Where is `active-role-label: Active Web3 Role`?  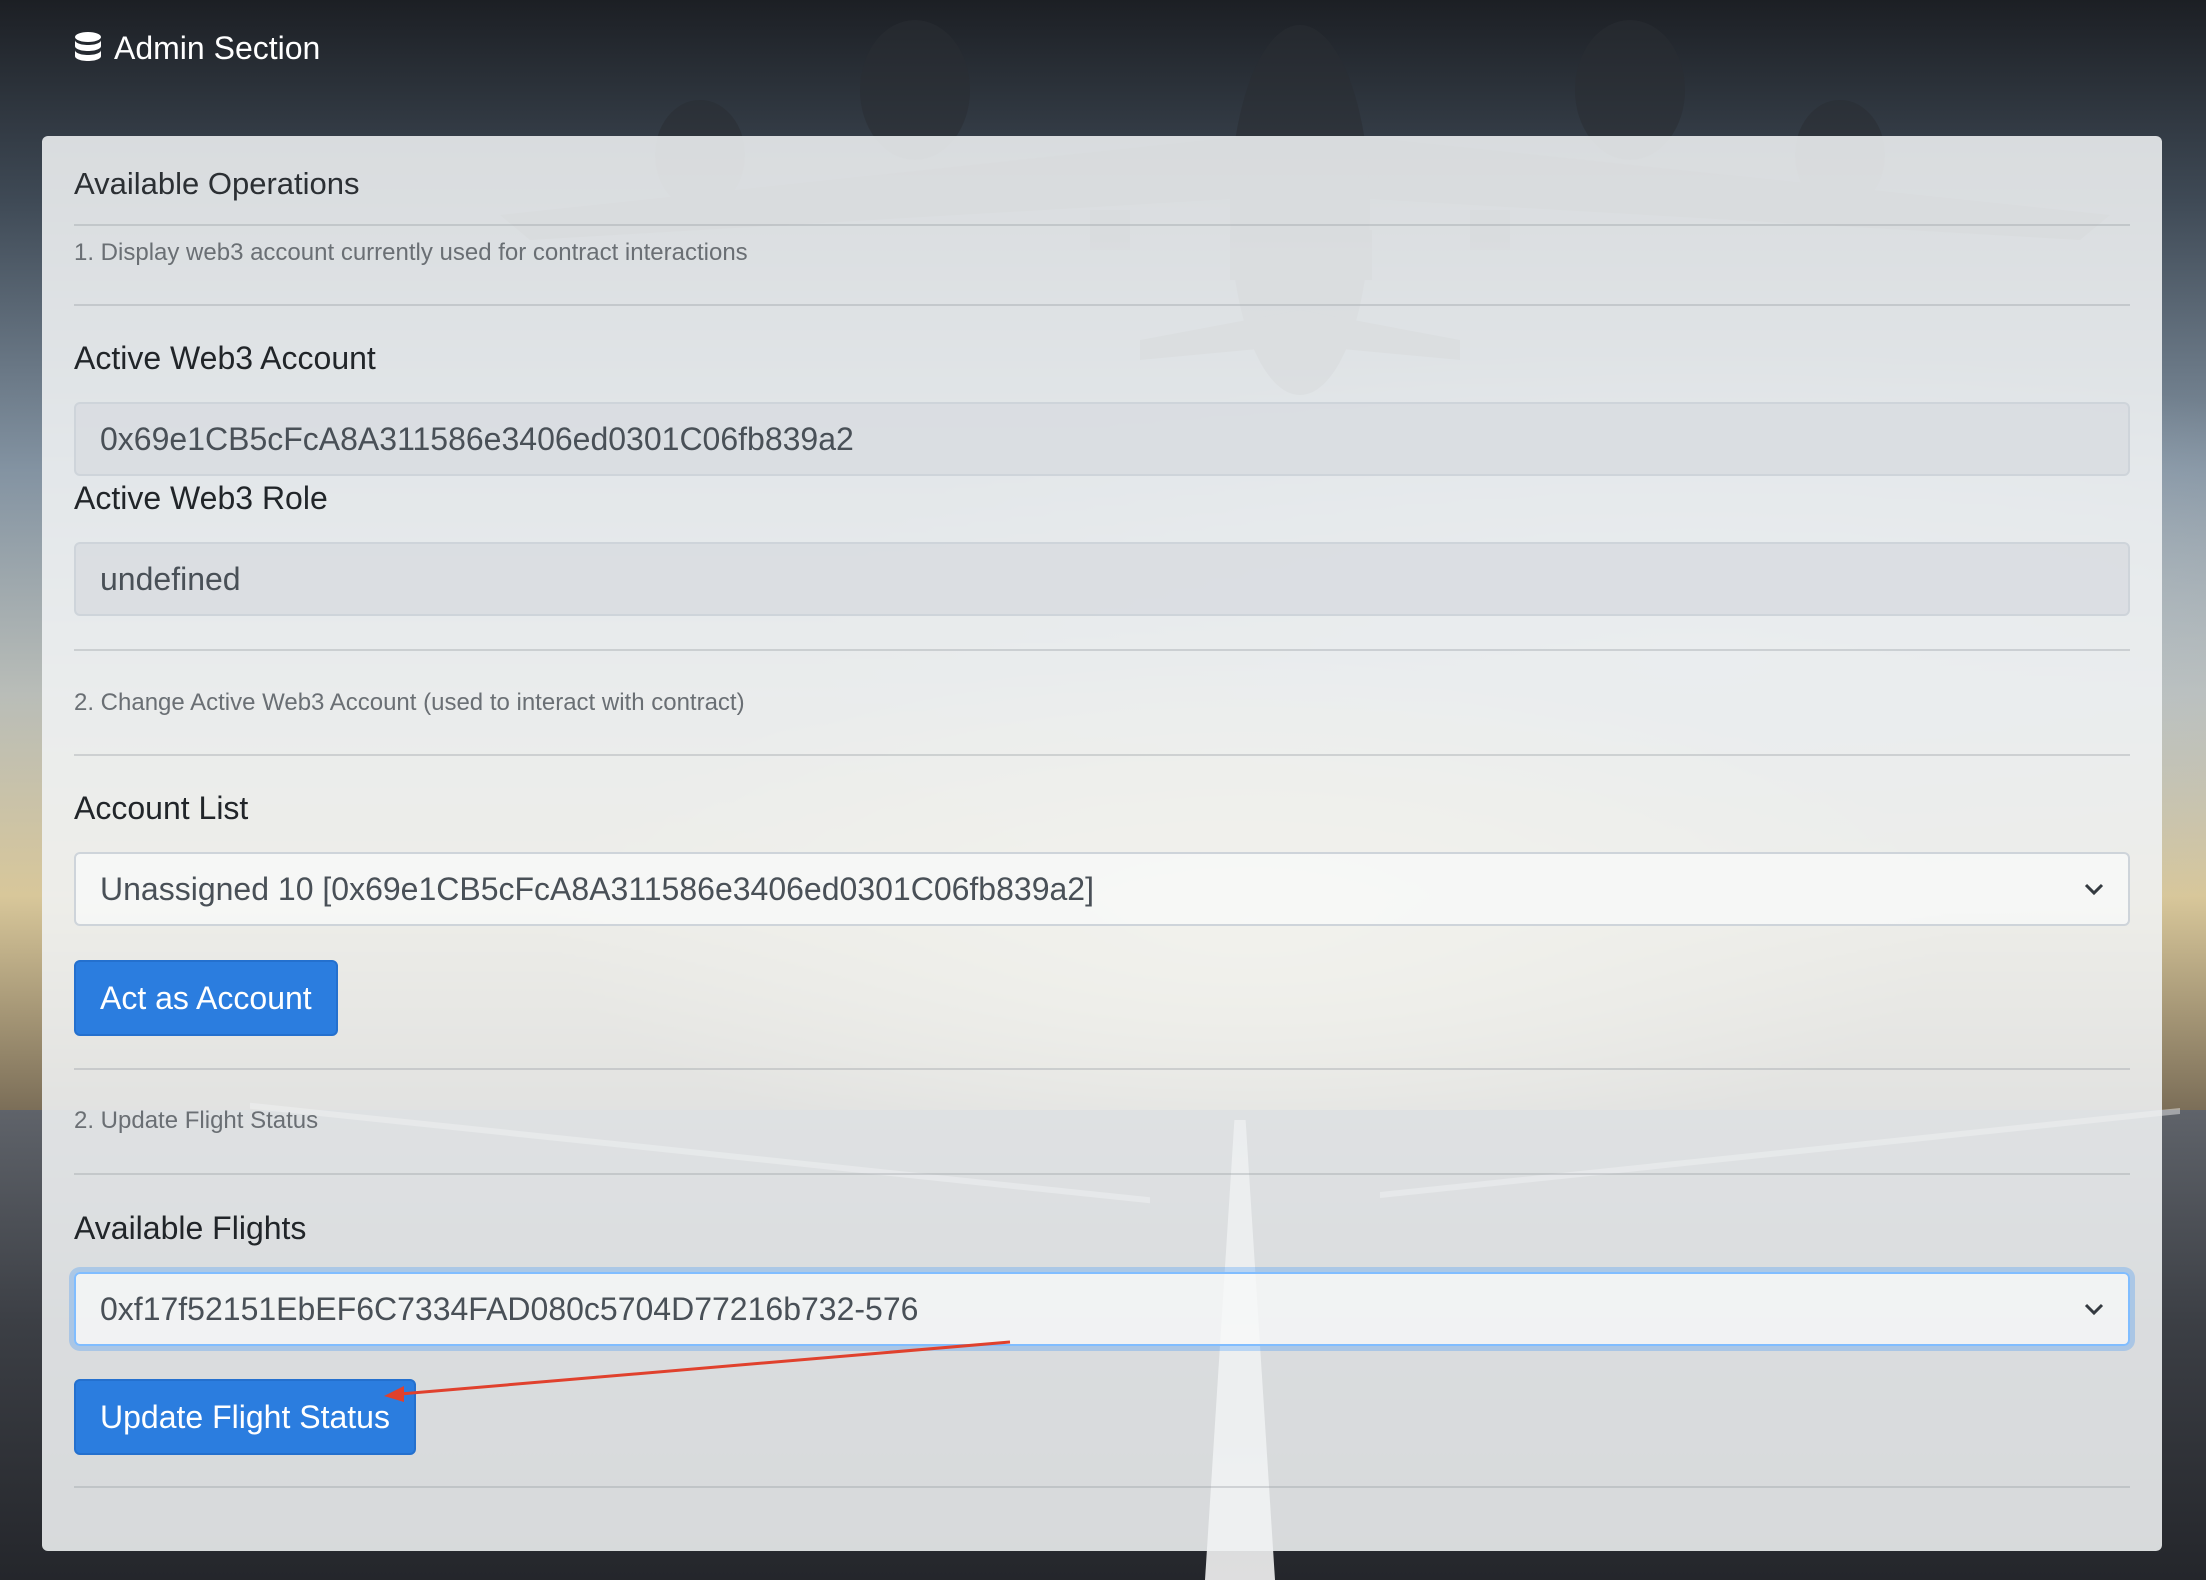 active-role-label: Active Web3 Role is located at coordinates (201, 498).